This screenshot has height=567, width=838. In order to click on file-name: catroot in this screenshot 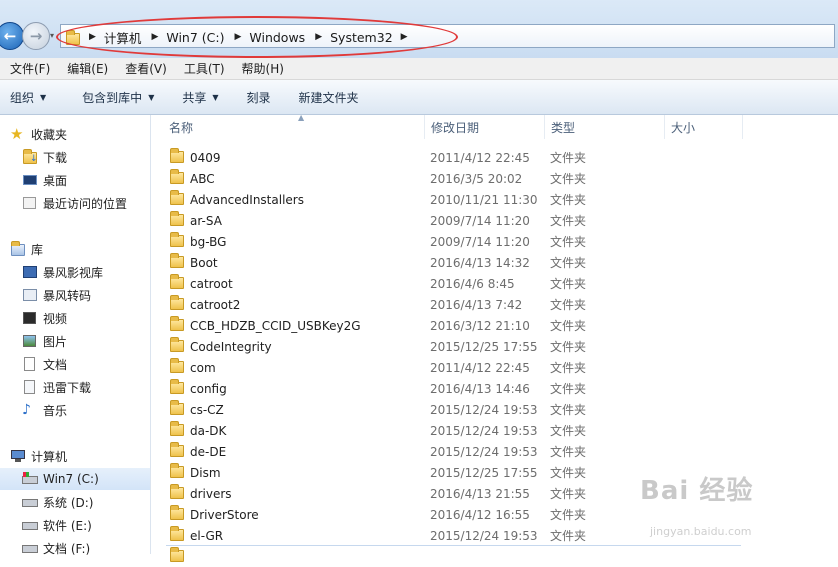, I will do `click(211, 283)`.